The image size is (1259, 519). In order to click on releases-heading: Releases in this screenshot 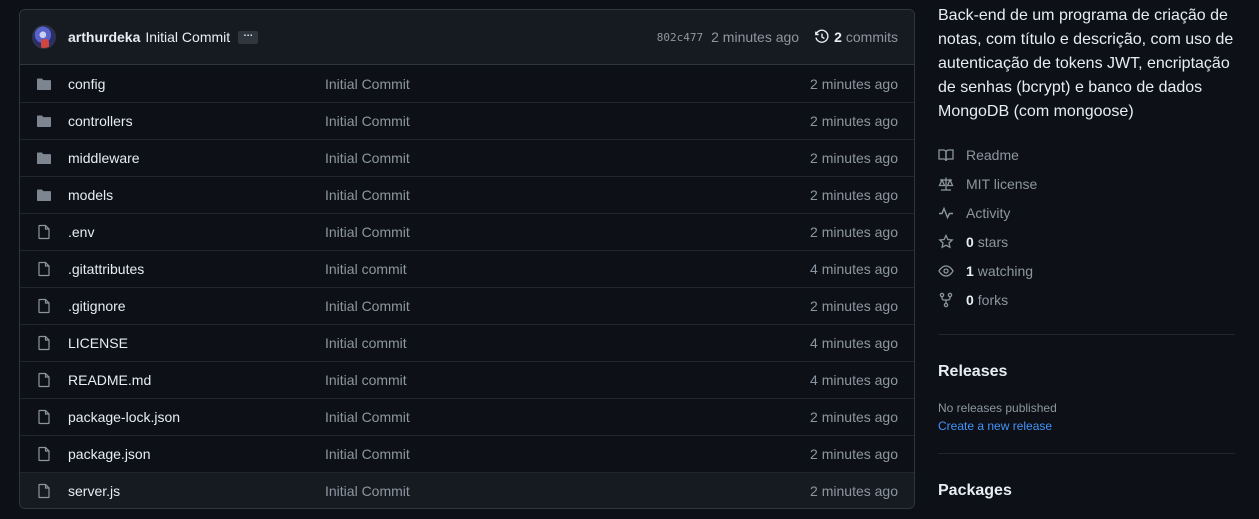, I will do `click(1088, 372)`.